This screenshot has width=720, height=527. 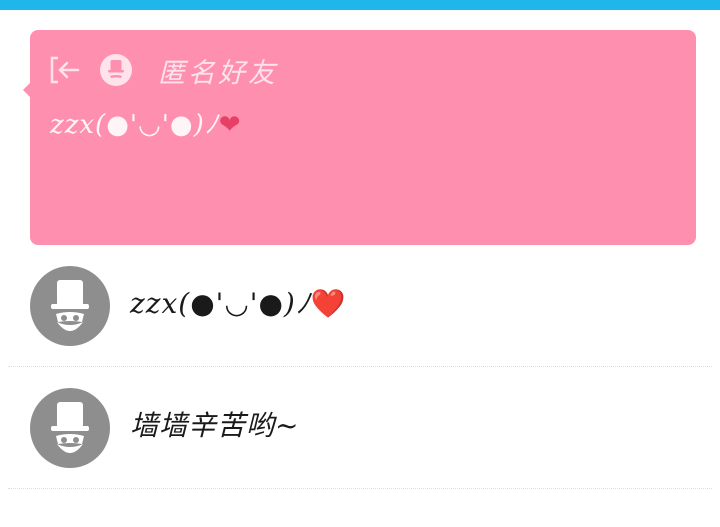 What do you see at coordinates (360, 5) in the screenshot?
I see `top-status-bar` at bounding box center [360, 5].